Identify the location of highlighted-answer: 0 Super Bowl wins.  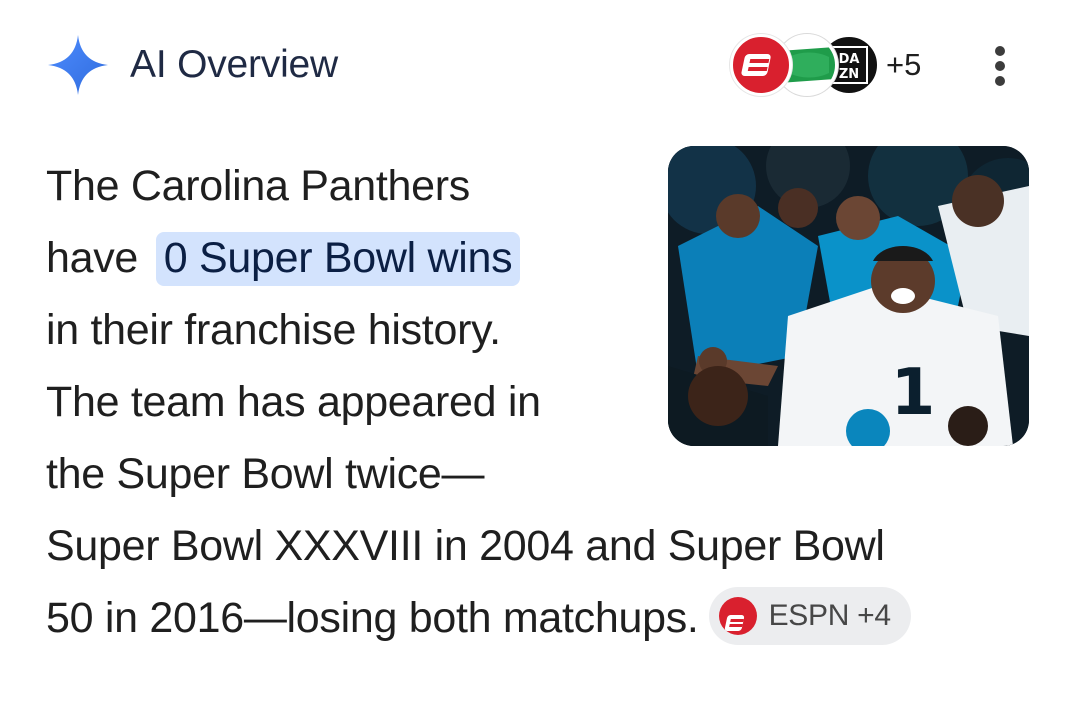
(338, 259).